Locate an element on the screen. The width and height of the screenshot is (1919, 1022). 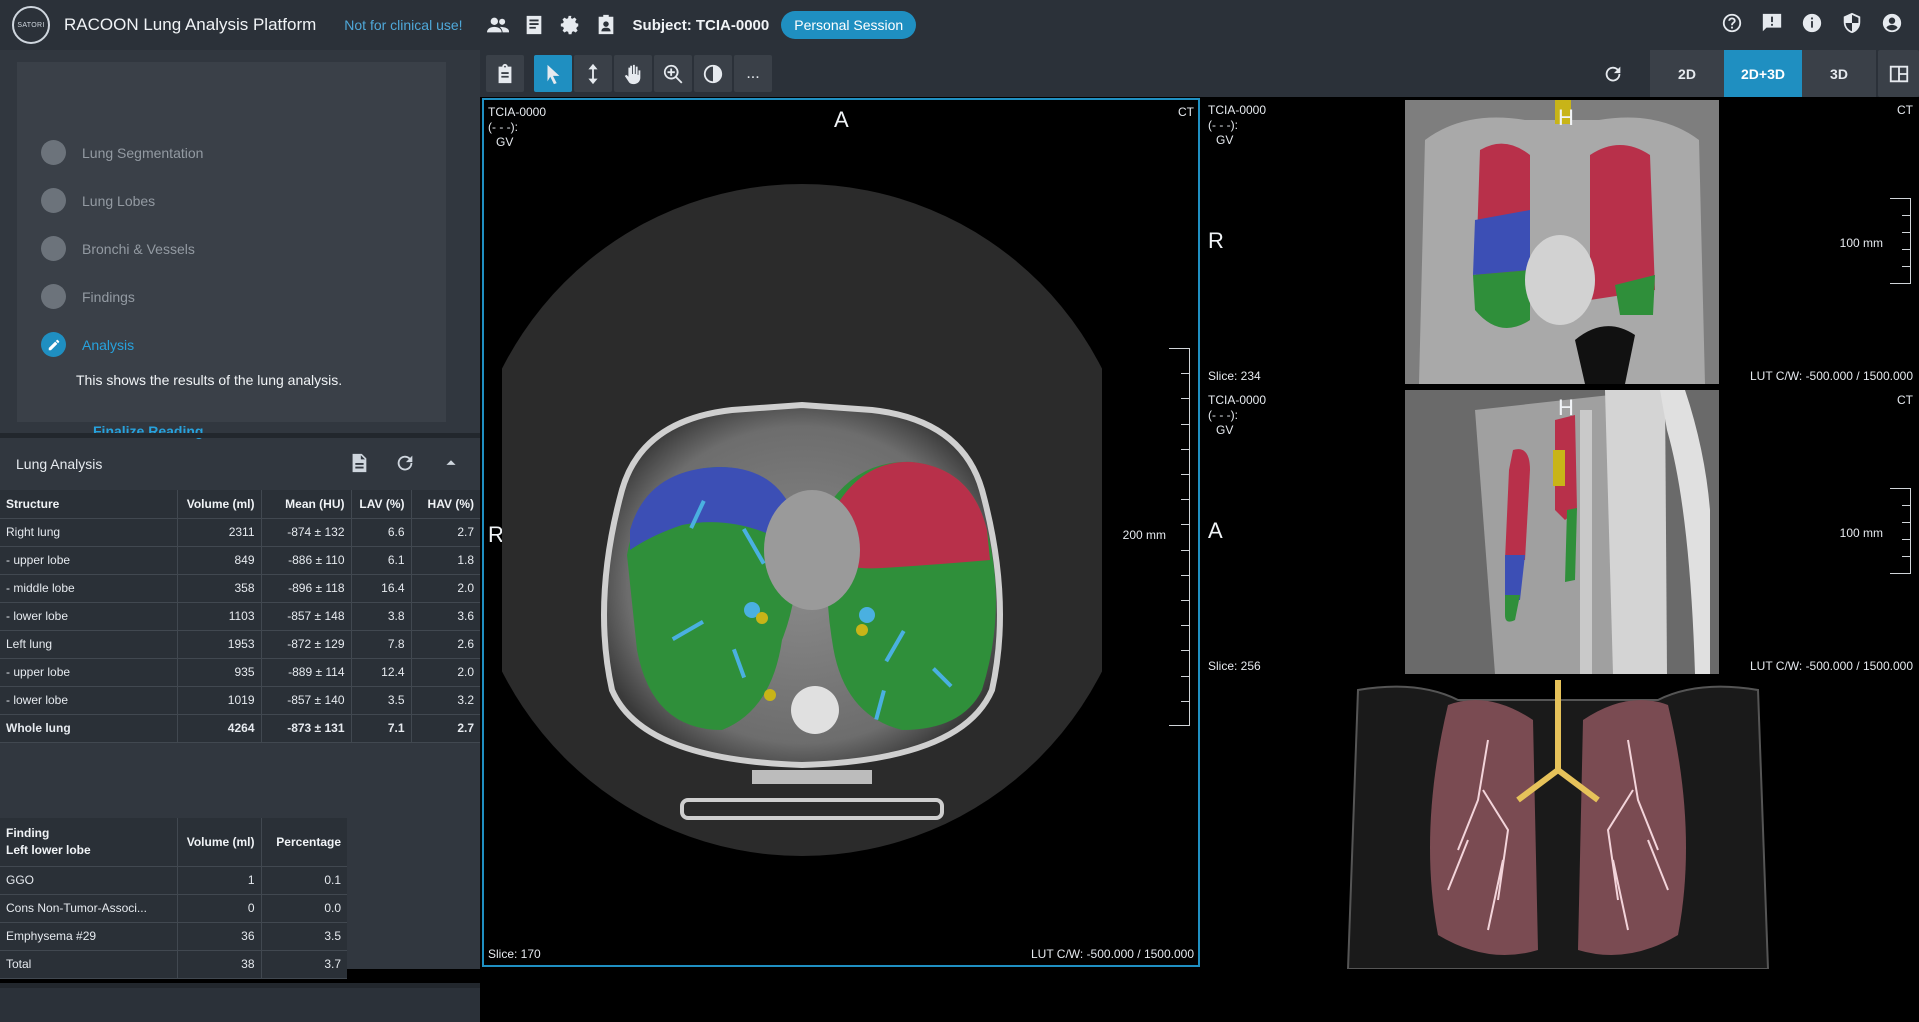
table-row: - upper lobe 935 -889 ± 114 12.4 2.0 is located at coordinates (240, 672).